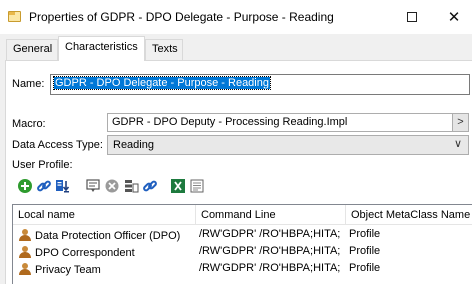 This screenshot has width=472, height=284. I want to click on add-icon, so click(25, 186).